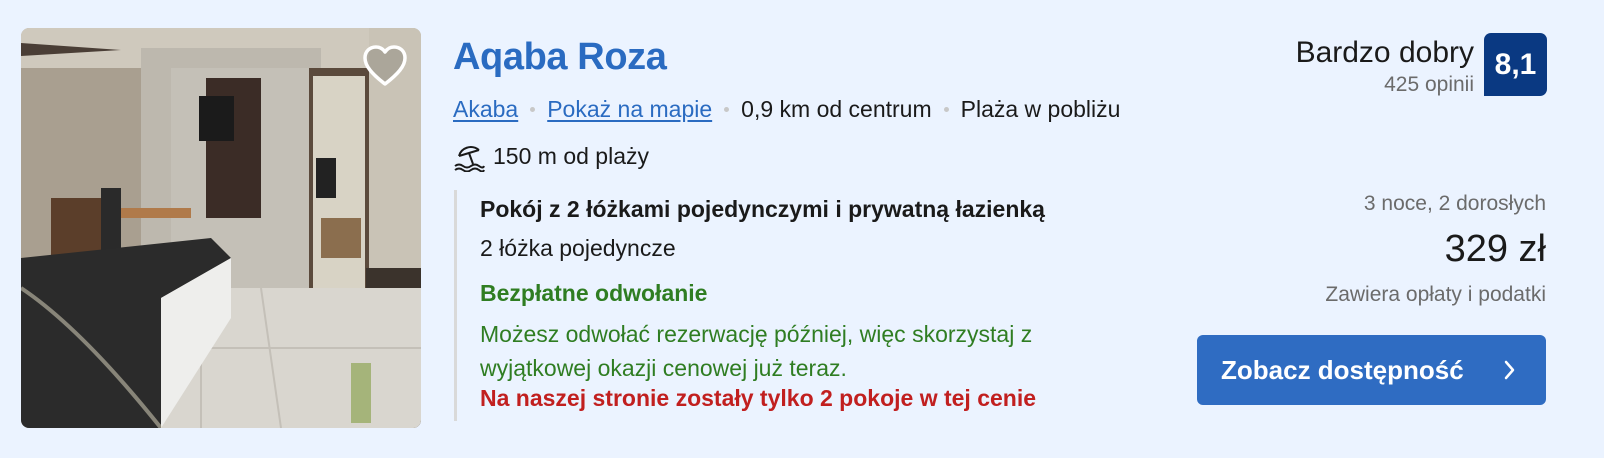 This screenshot has height=458, width=1604. Describe the element at coordinates (594, 293) in the screenshot. I see `free-cancellation-title: Bezpłatne odwołanie` at that location.